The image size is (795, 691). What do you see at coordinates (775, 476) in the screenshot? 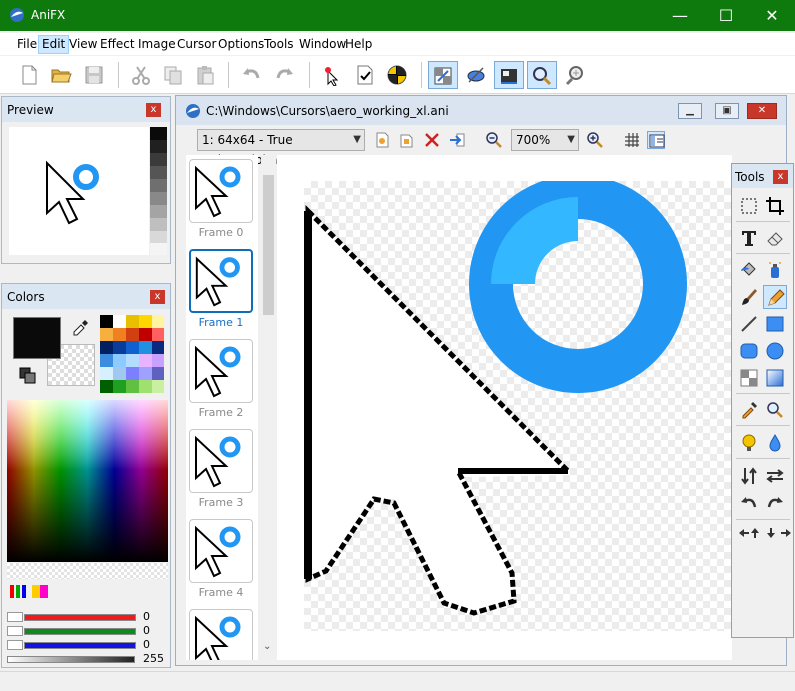
I see `flip-horizontal-tool` at bounding box center [775, 476].